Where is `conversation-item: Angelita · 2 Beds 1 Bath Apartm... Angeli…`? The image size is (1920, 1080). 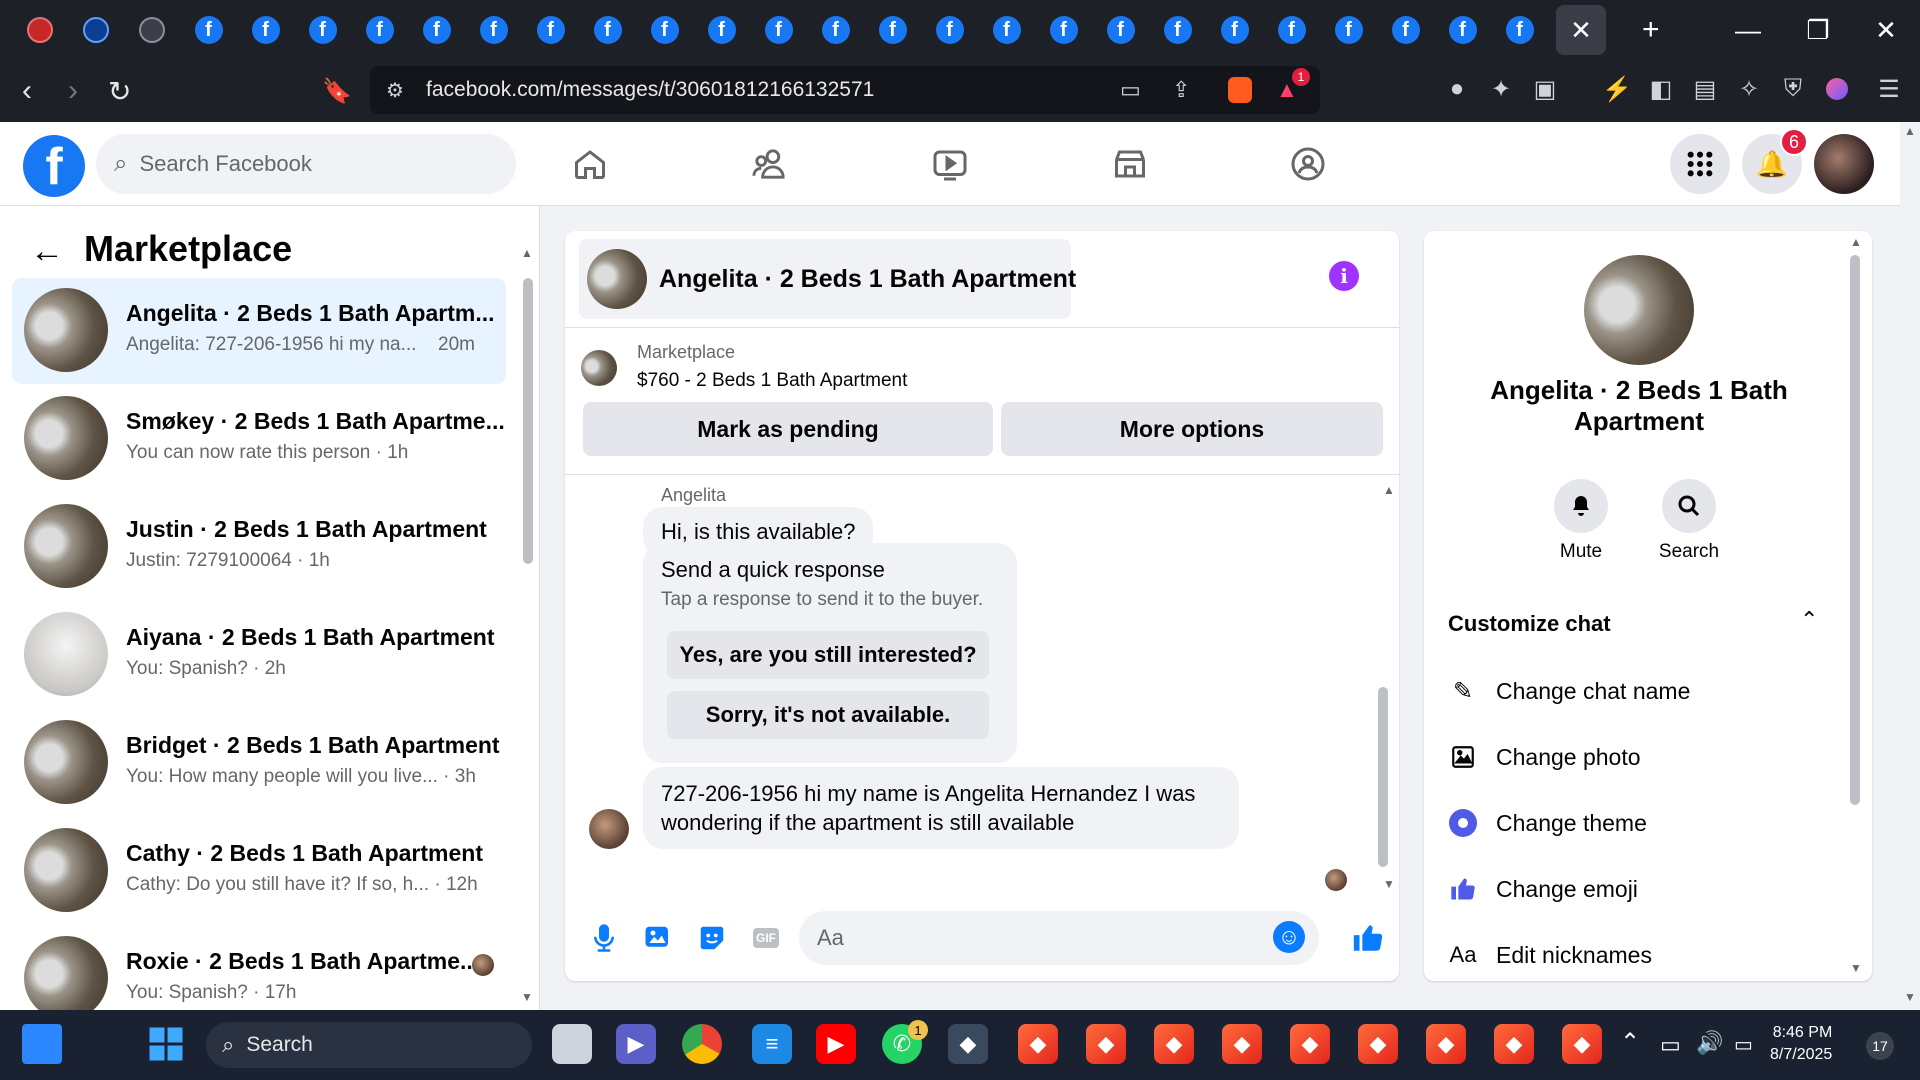 conversation-item: Angelita · 2 Beds 1 Bath Apartm... Angeli… is located at coordinates (259, 331).